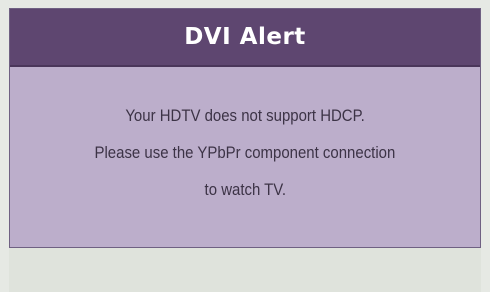 The height and width of the screenshot is (292, 490). I want to click on message-line-1: Your HDTV does not support HDCP., so click(245, 115).